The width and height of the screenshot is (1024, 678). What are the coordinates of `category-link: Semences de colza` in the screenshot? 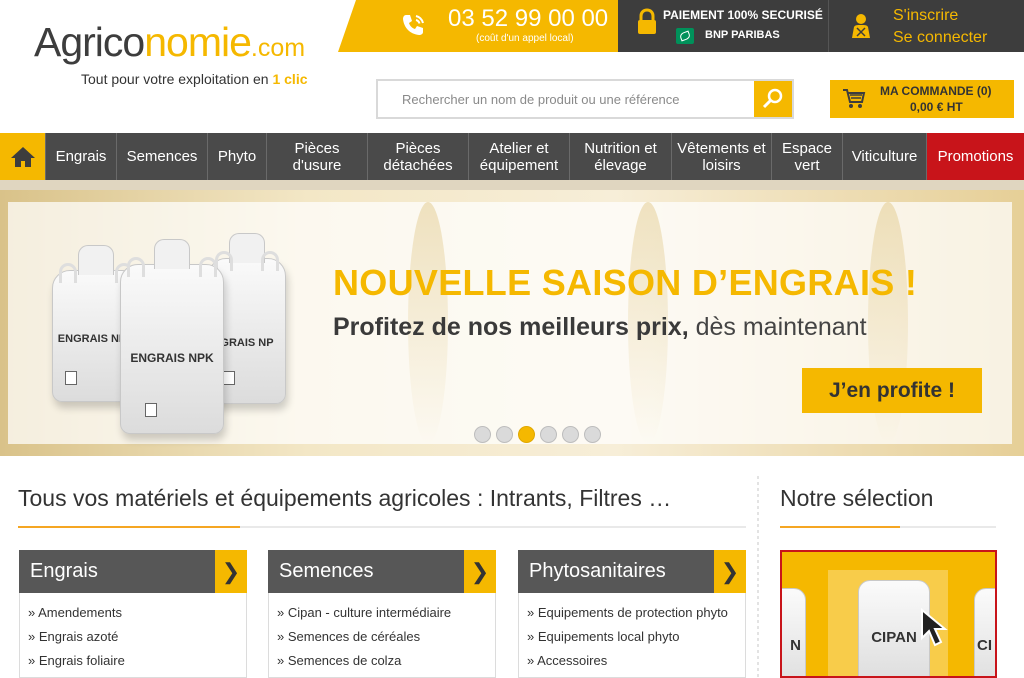 It's located at (364, 664).